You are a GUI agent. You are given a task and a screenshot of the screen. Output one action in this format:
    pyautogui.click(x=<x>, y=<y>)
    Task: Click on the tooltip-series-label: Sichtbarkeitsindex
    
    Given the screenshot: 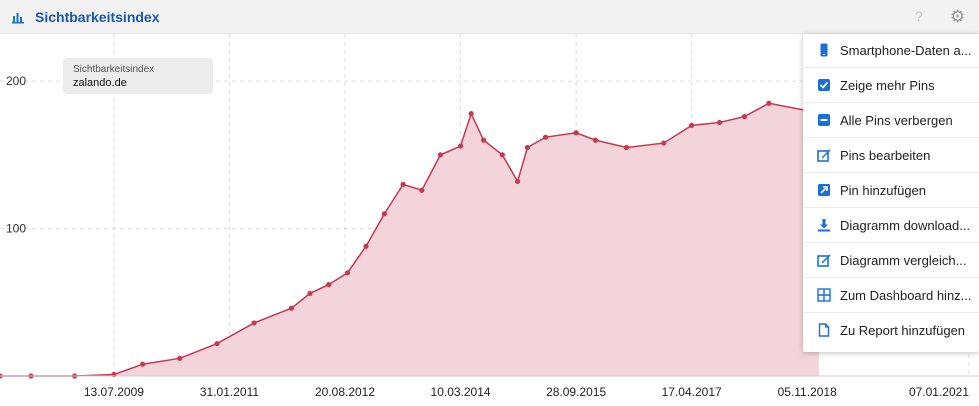 What is the action you would take?
    pyautogui.click(x=114, y=69)
    